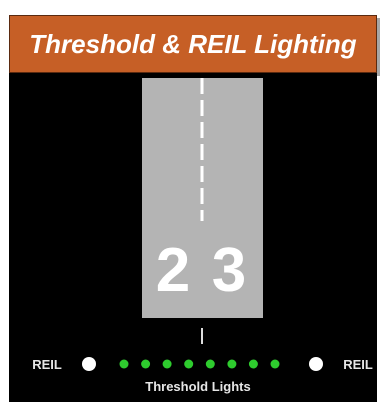 Image resolution: width=386 pixels, height=402 pixels. What do you see at coordinates (197, 386) in the screenshot?
I see `threshold-lights-label: Threshold Lights` at bounding box center [197, 386].